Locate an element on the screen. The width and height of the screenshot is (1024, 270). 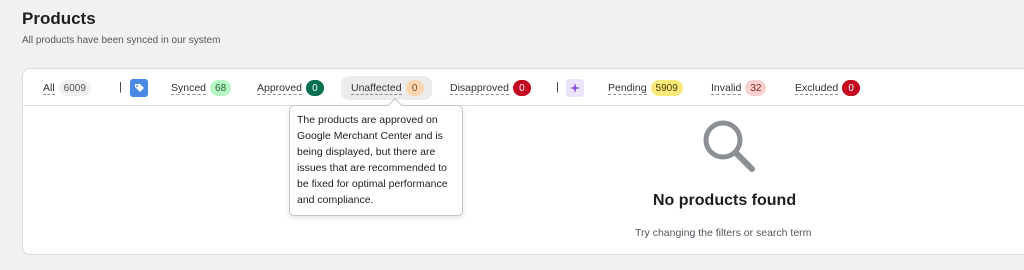
filter-pending: Pending 5909 is located at coordinates (645, 88).